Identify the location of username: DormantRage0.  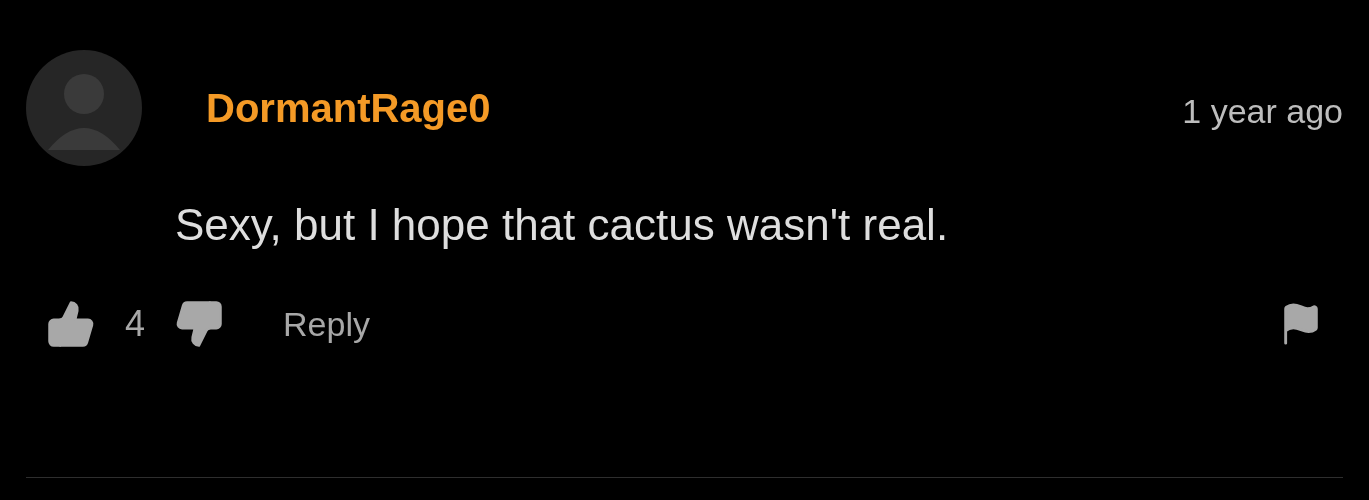
(662, 108).